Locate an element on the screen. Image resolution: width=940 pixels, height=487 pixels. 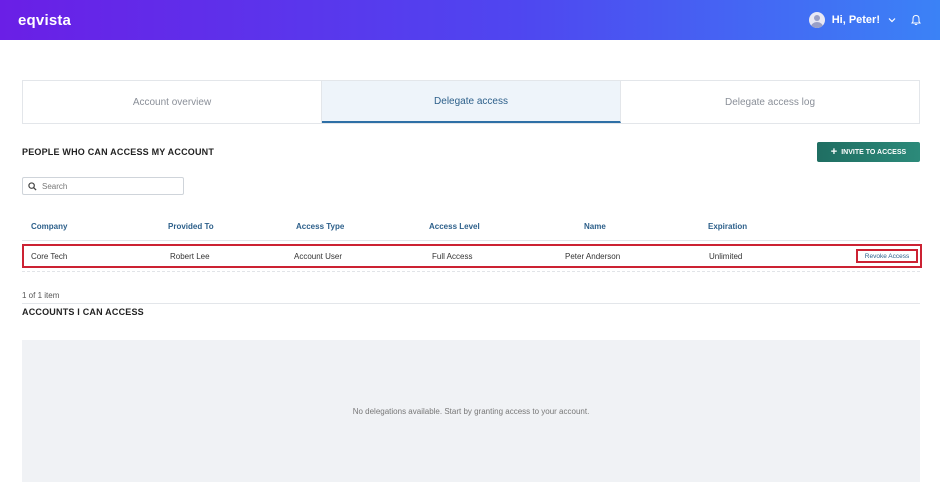
top-navigation-bar: eqvista Hi, Peter! is located at coordinates (470, 20).